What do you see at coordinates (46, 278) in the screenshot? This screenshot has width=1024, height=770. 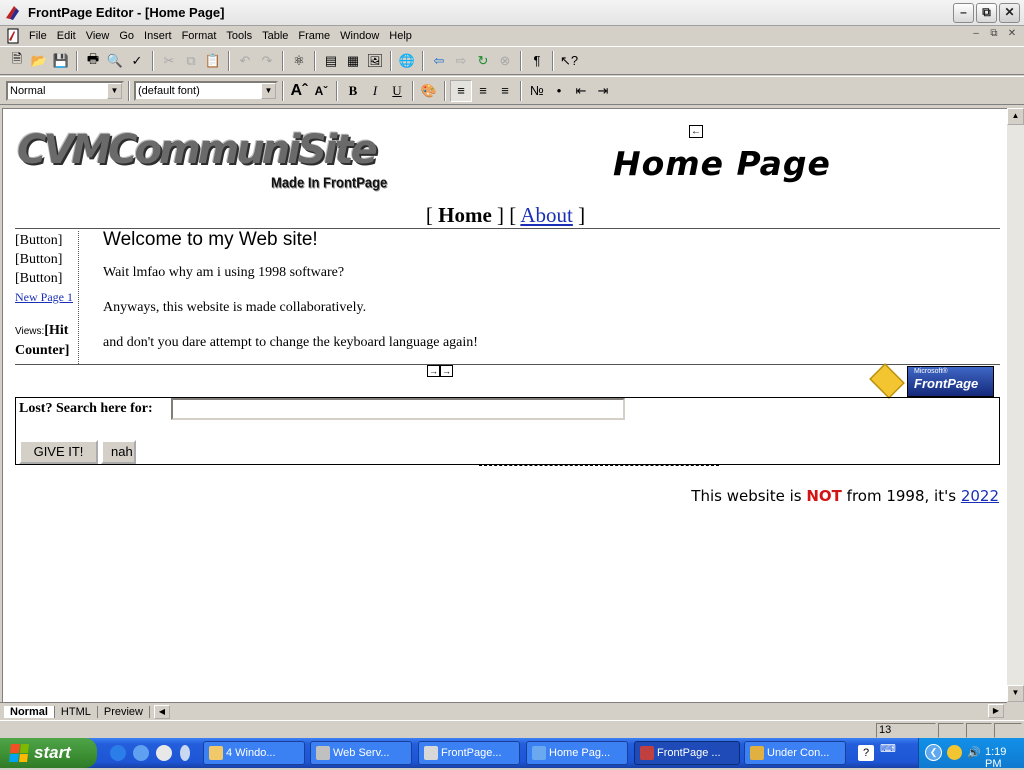 I see `nav-button-3: [Button]` at bounding box center [46, 278].